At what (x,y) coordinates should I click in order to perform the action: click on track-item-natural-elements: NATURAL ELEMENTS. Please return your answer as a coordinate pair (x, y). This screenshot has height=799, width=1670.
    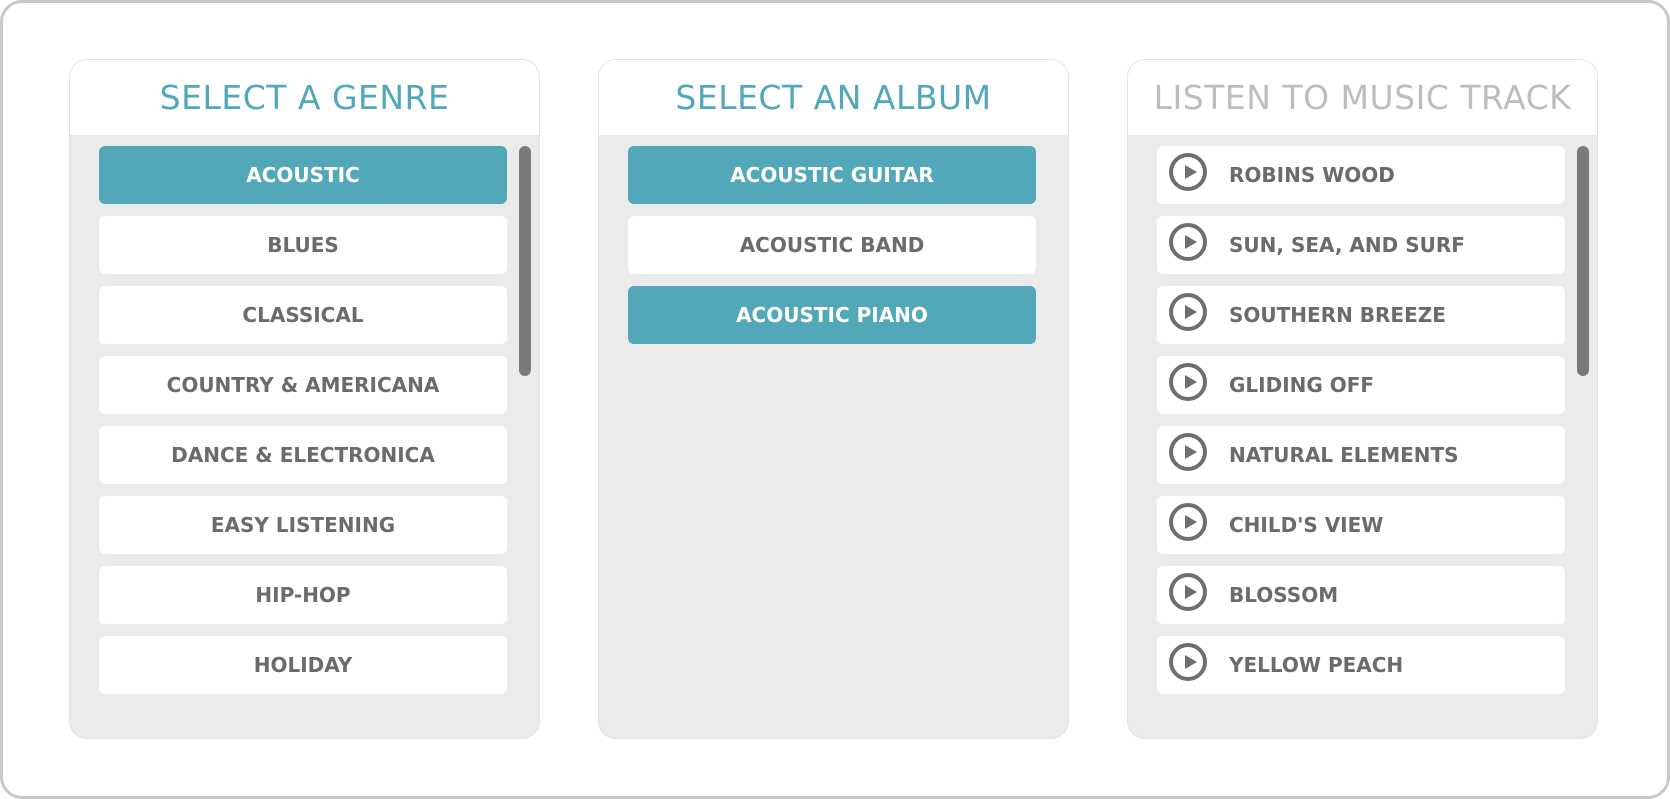
    Looking at the image, I should click on (1361, 455).